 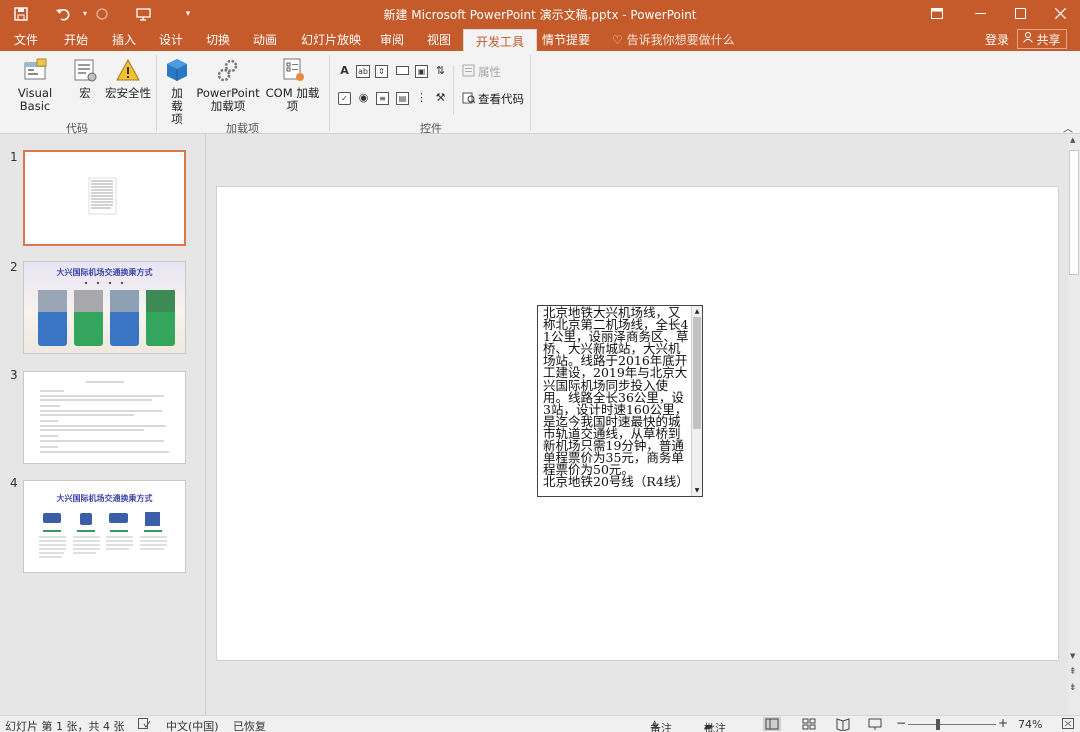 I want to click on add-ins-label: 加载项, so click(x=177, y=106).